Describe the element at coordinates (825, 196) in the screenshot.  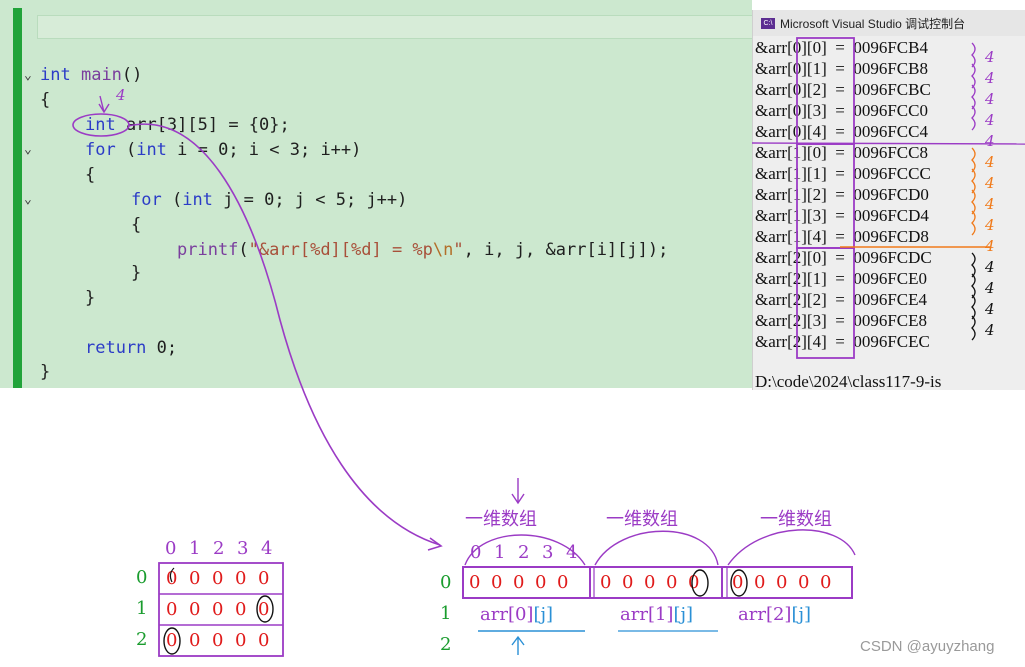
I see `ink-box-row1` at that location.